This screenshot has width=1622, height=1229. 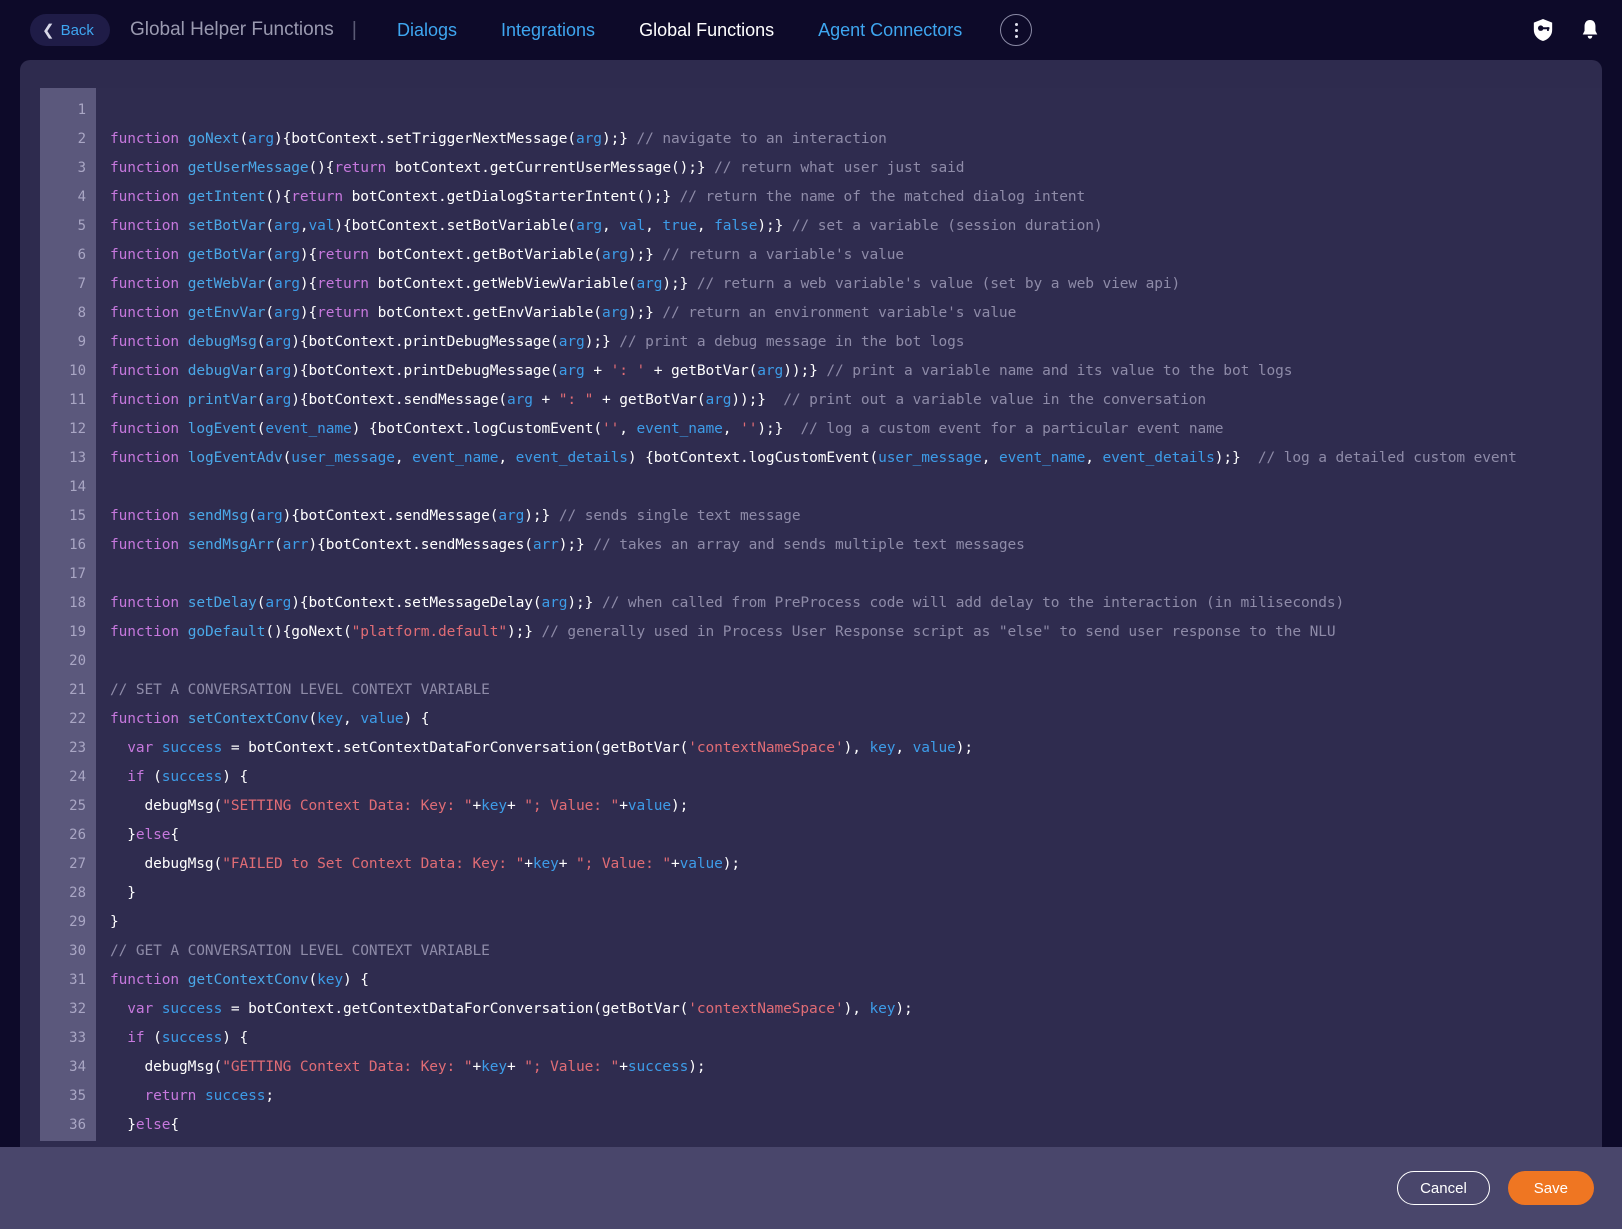 I want to click on code-line: return success;, so click(x=856, y=1096).